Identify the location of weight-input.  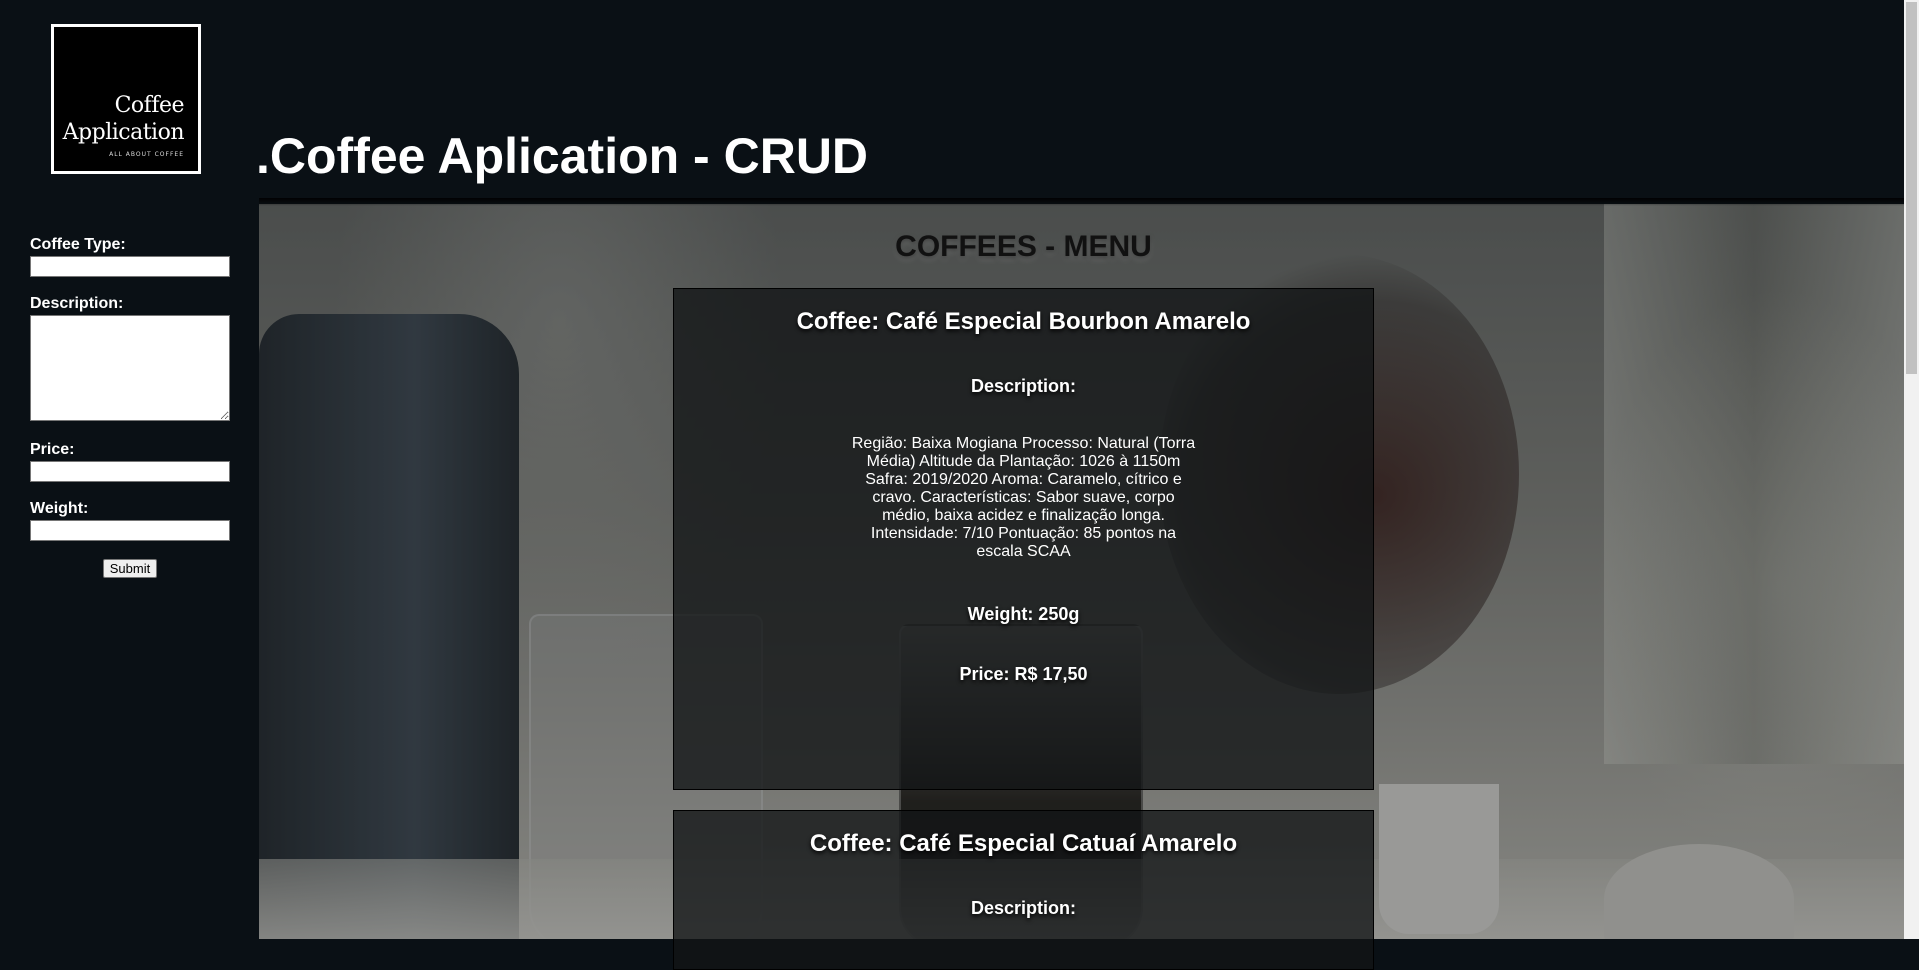
(130, 530).